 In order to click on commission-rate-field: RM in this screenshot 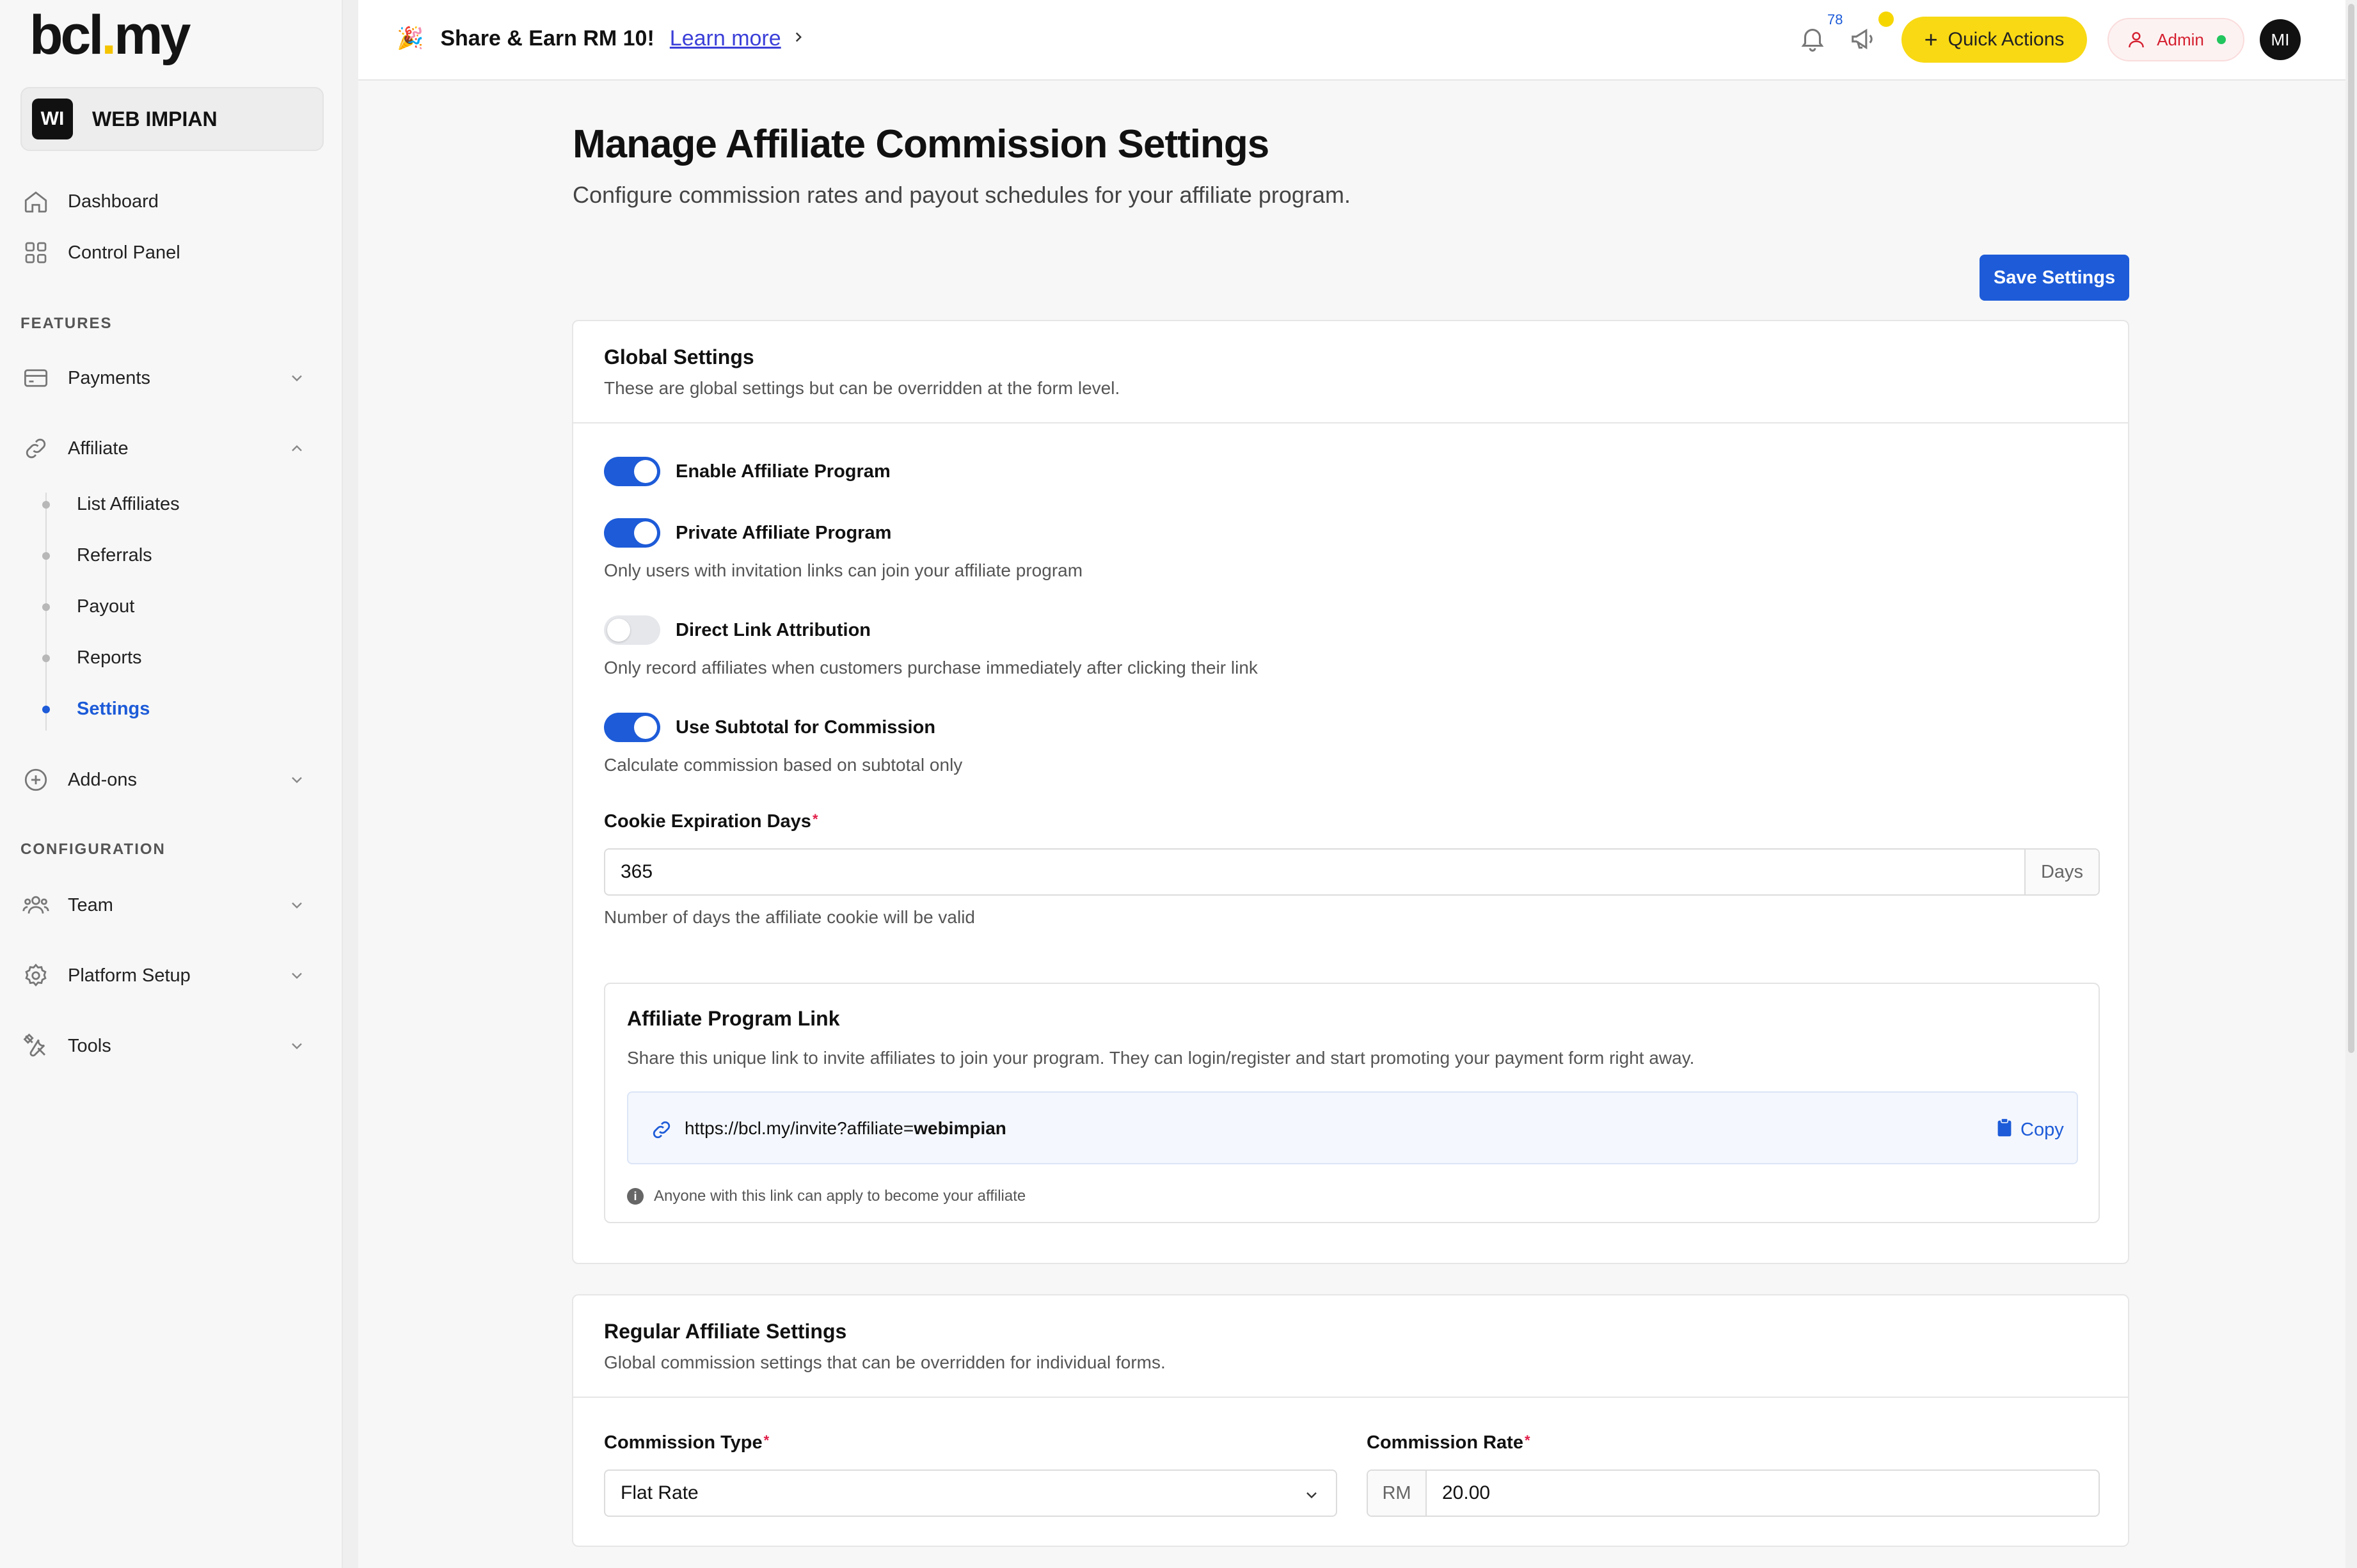, I will do `click(1733, 1493)`.